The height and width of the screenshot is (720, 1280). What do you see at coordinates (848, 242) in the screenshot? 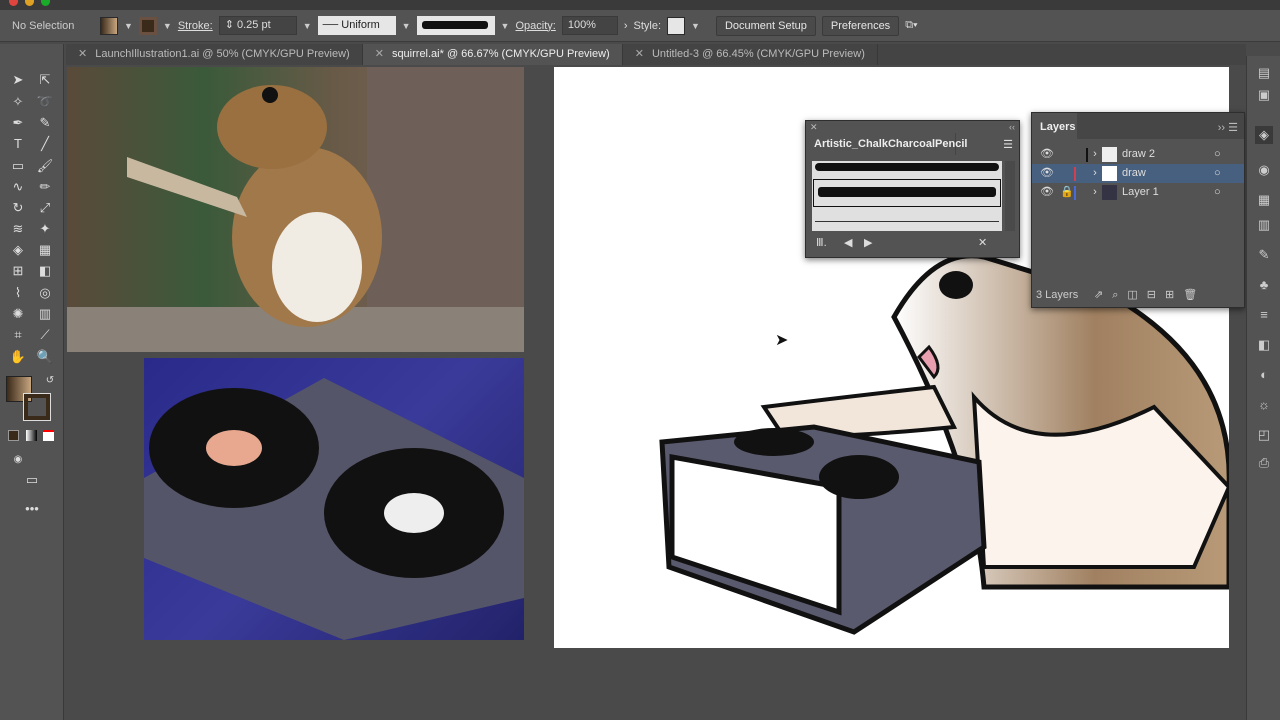
I see `previous-library-icon: ◀` at bounding box center [848, 242].